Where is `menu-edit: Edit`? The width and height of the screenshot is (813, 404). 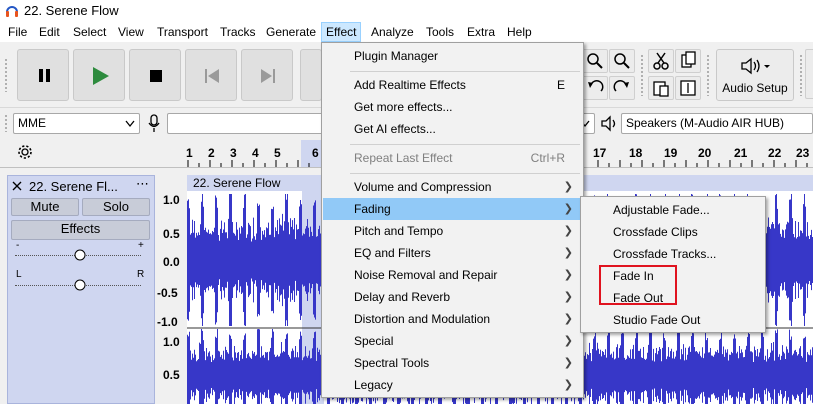 menu-edit: Edit is located at coordinates (49, 32).